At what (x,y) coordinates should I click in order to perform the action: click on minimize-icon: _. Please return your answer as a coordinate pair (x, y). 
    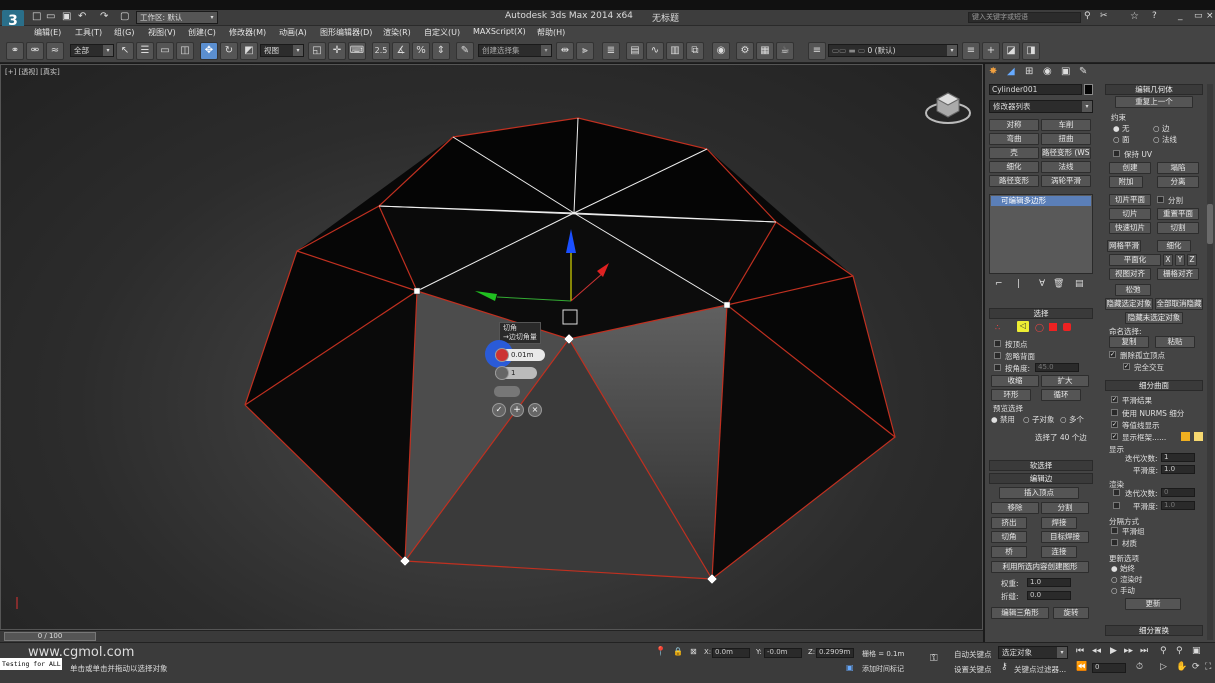
    Looking at the image, I should click on (1180, 16).